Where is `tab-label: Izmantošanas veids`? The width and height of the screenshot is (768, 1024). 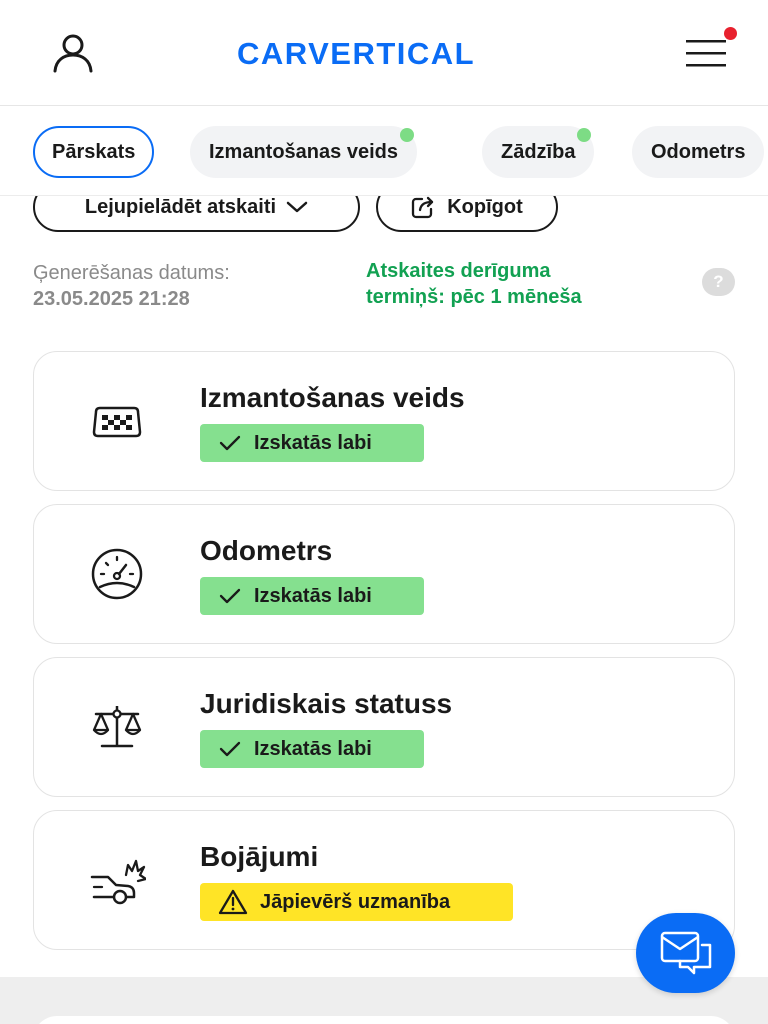
tab-label: Izmantošanas veids is located at coordinates (303, 152).